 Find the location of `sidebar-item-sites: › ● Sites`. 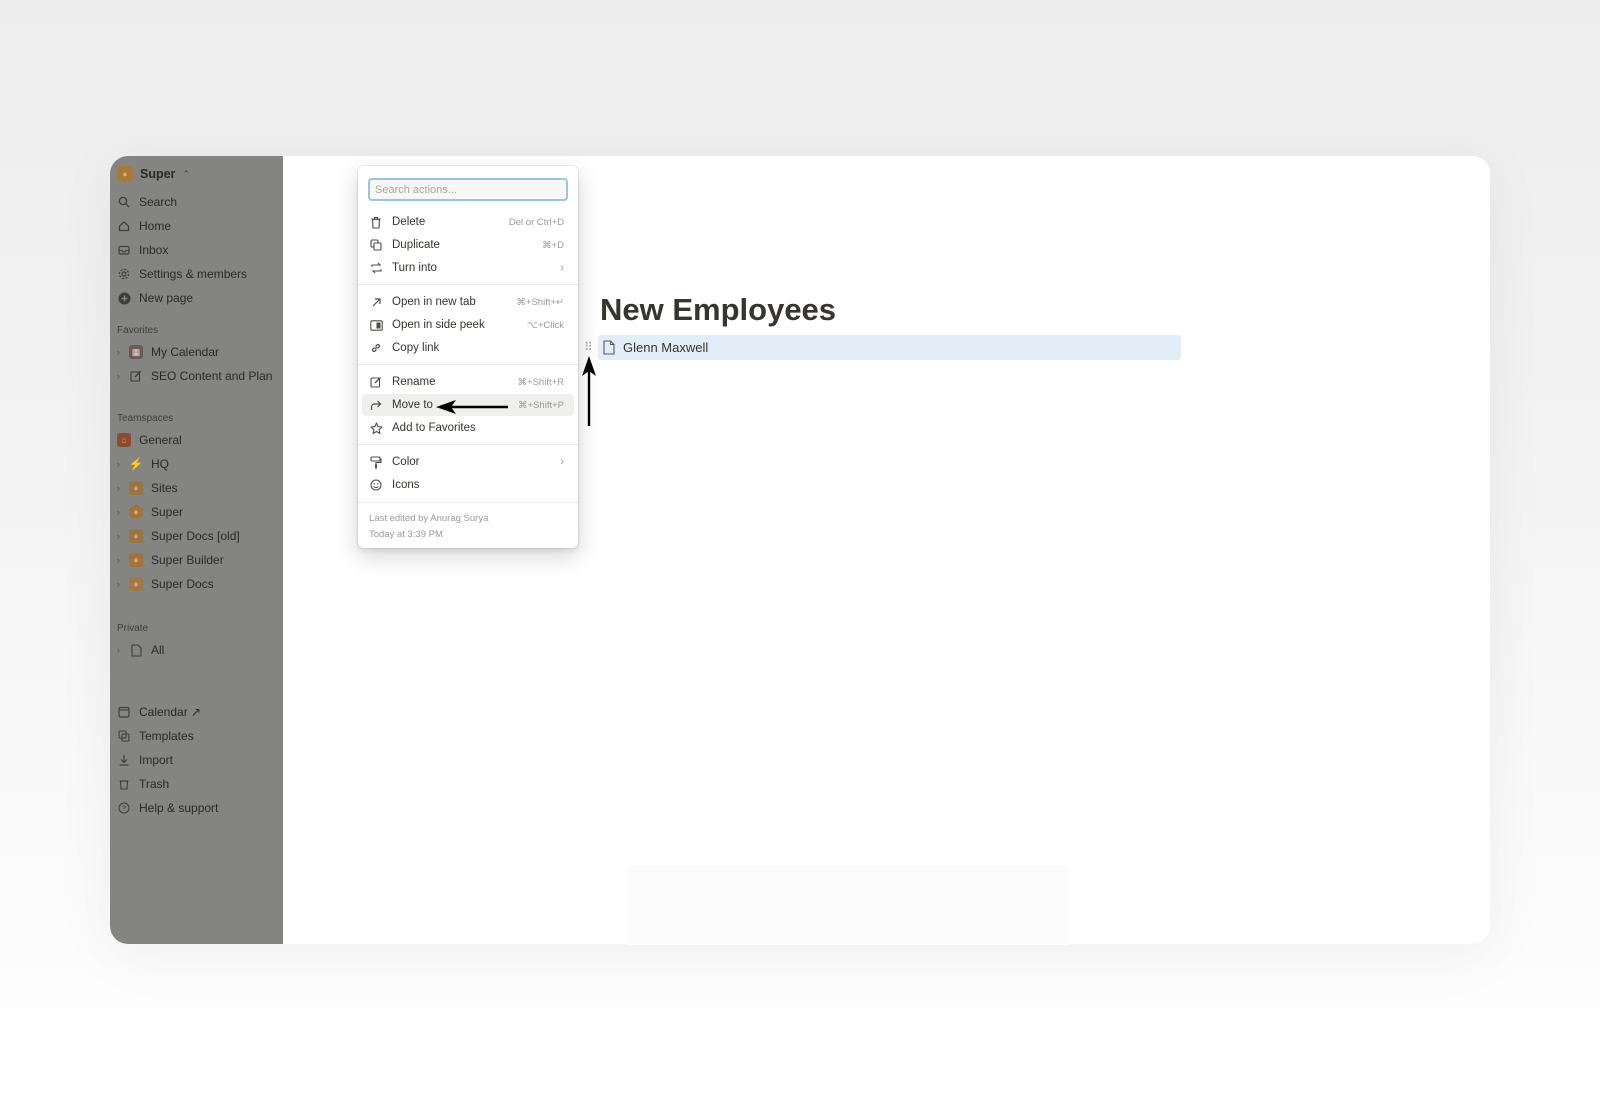

sidebar-item-sites: › ● Sites is located at coordinates (196, 488).